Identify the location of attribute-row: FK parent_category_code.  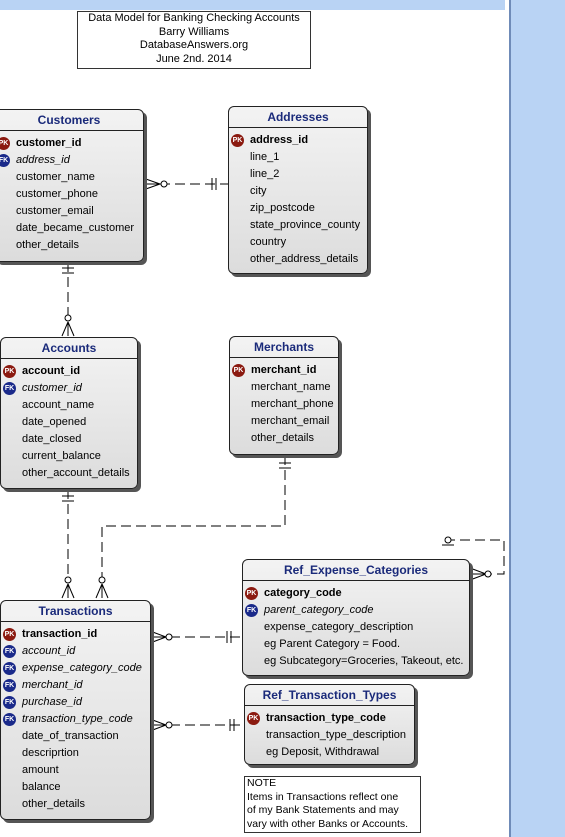
(356, 610).